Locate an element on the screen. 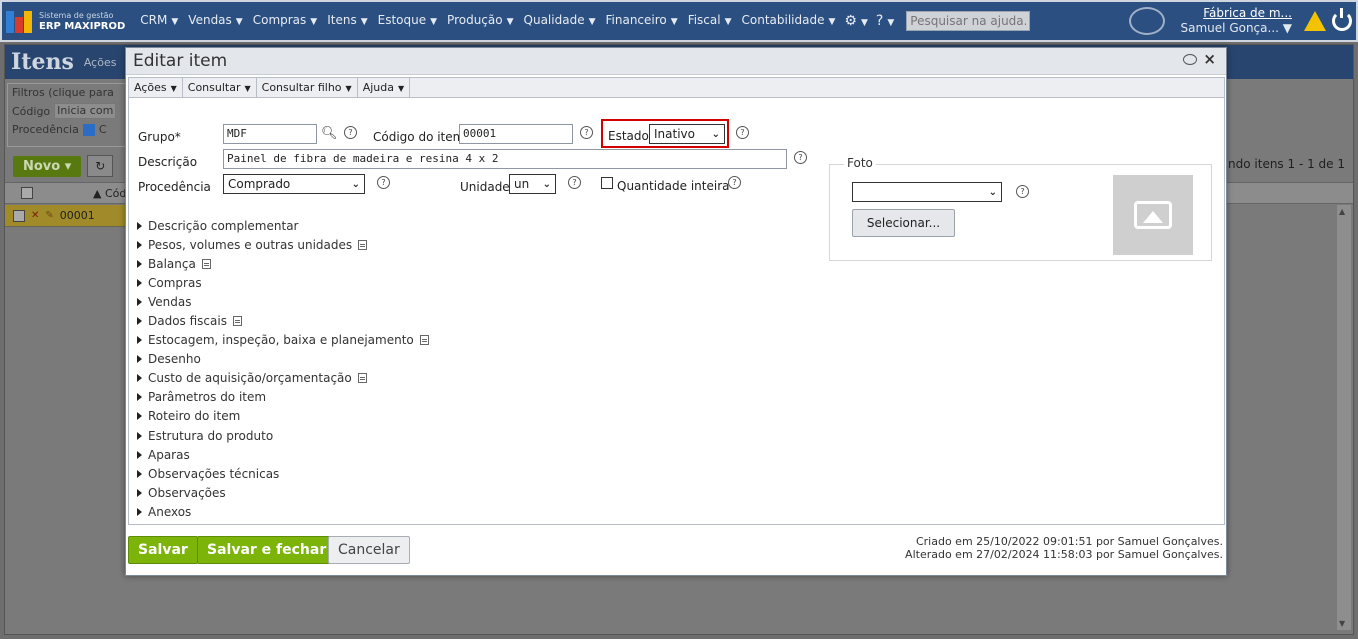 Image resolution: width=1358 pixels, height=639 pixels. scrollbar: ▲ ▼ is located at coordinates (1344, 417).